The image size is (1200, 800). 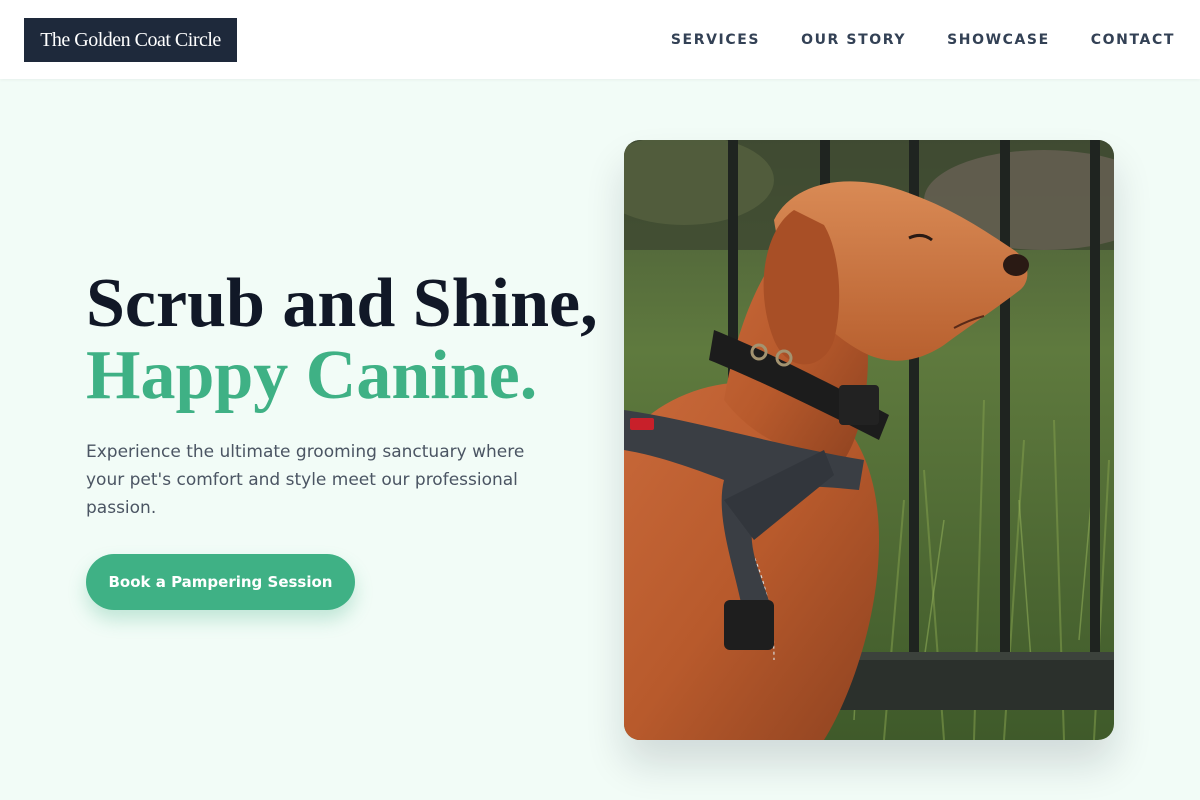 I want to click on book-session-button: Book a Pampering Session, so click(x=220, y=582).